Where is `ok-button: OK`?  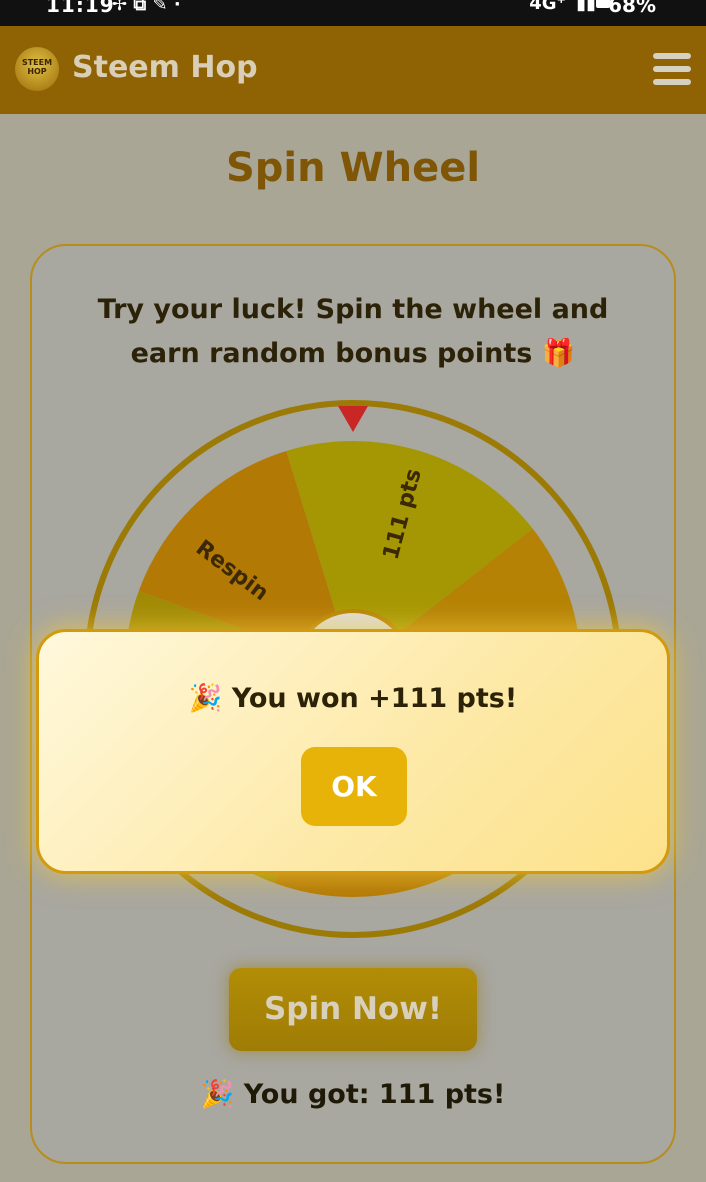
ok-button: OK is located at coordinates (354, 786).